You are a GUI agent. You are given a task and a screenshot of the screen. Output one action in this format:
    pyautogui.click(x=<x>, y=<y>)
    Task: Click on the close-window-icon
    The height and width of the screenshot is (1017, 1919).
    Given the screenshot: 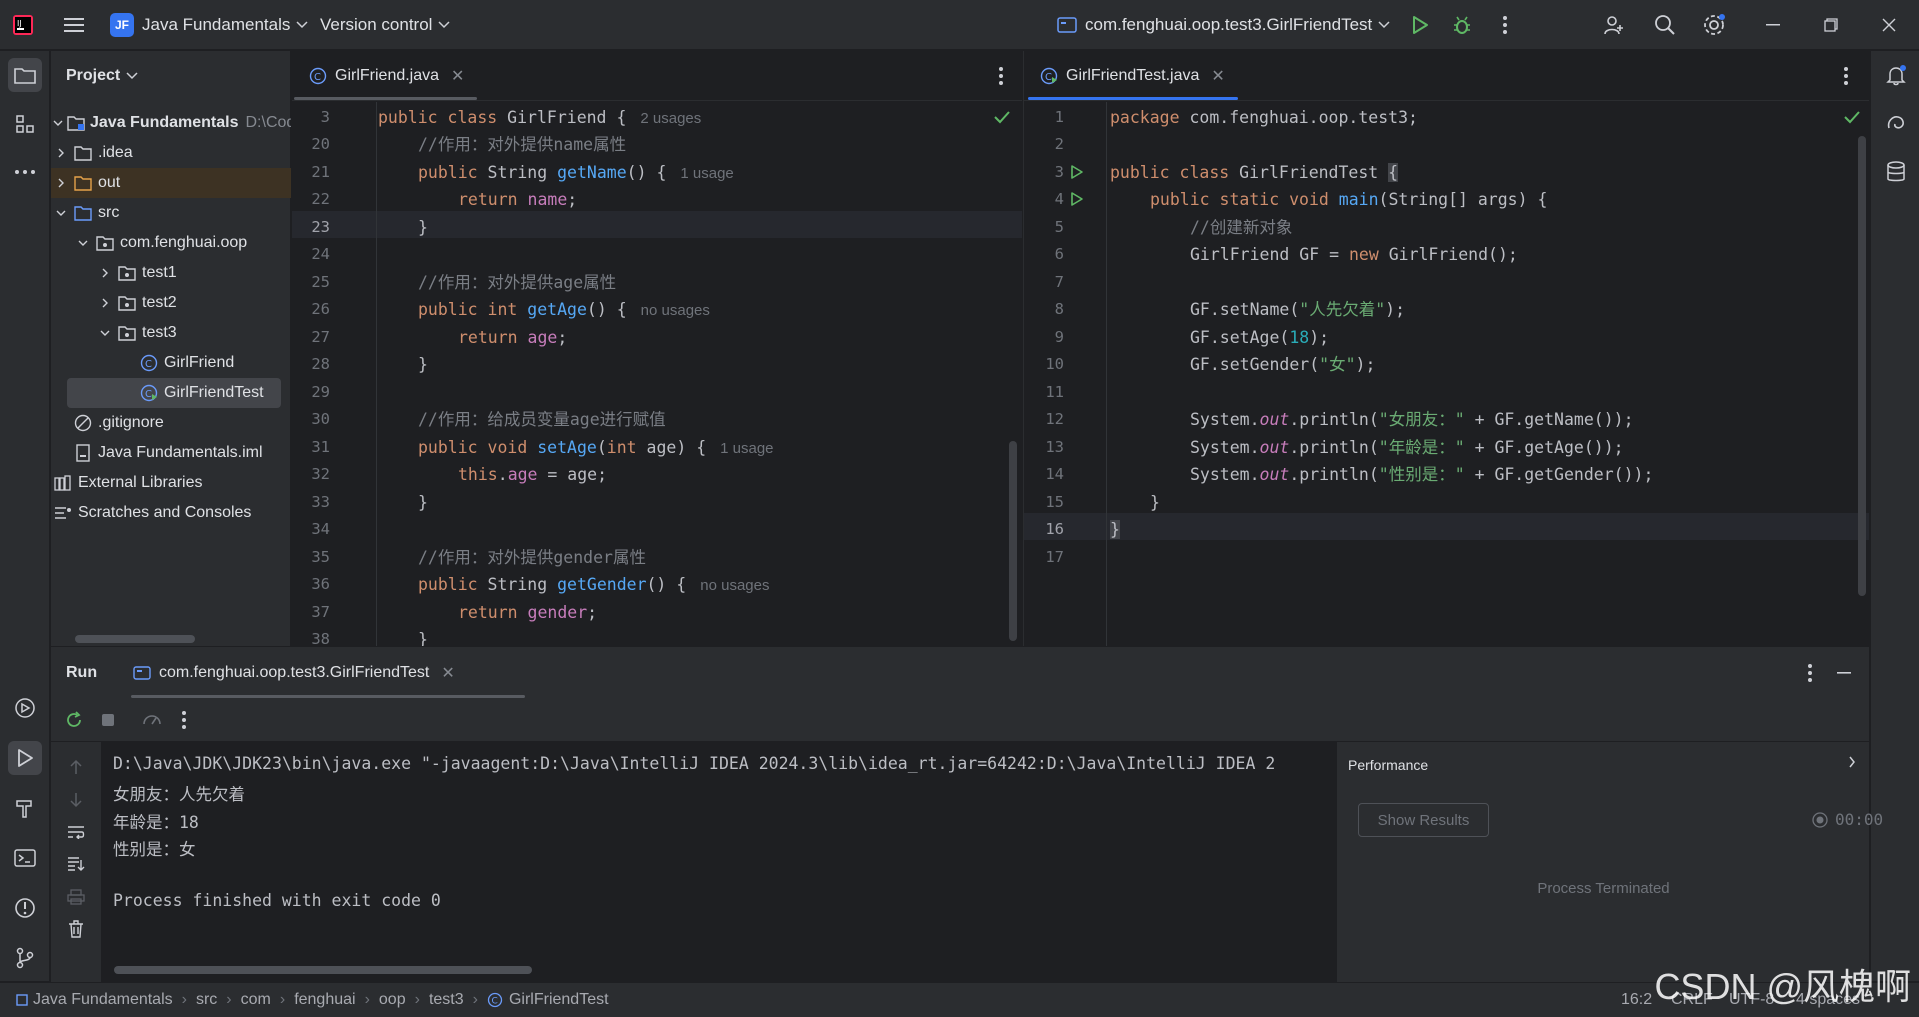 What is the action you would take?
    pyautogui.click(x=1889, y=25)
    